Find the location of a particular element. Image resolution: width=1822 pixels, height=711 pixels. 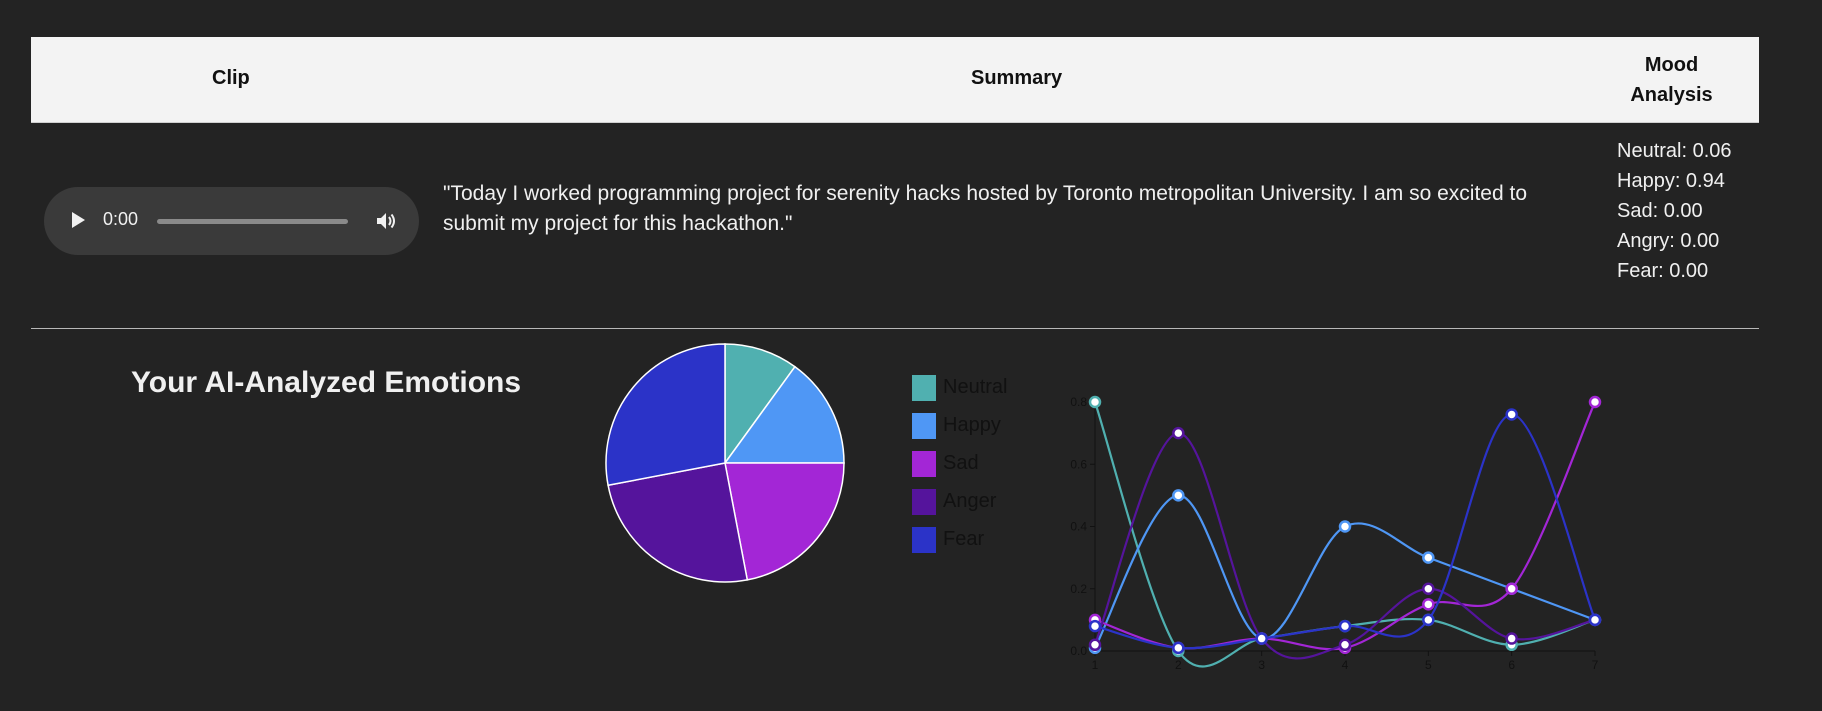

audio-player: 0:00 is located at coordinates (231, 221).